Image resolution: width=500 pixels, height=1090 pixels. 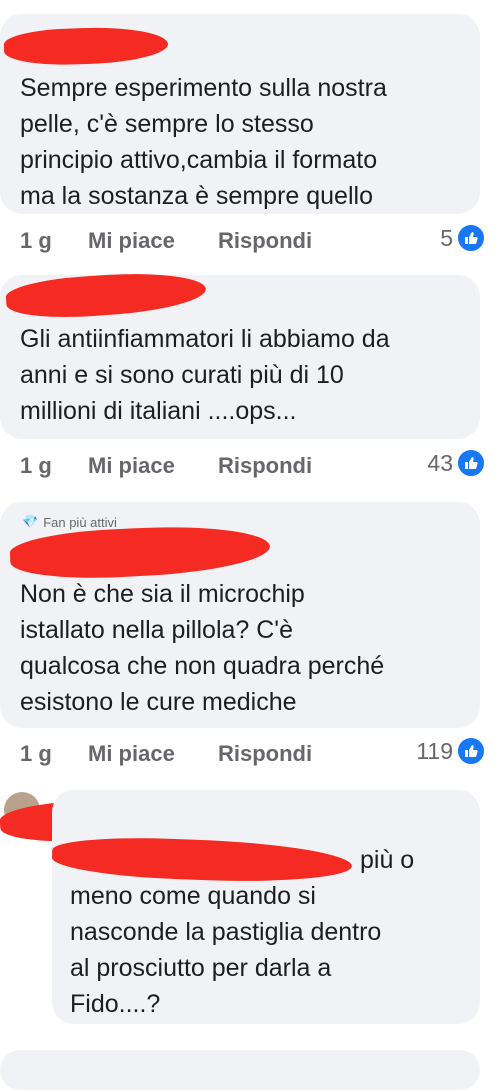 What do you see at coordinates (240, 1070) in the screenshot?
I see `next-comment-bubble` at bounding box center [240, 1070].